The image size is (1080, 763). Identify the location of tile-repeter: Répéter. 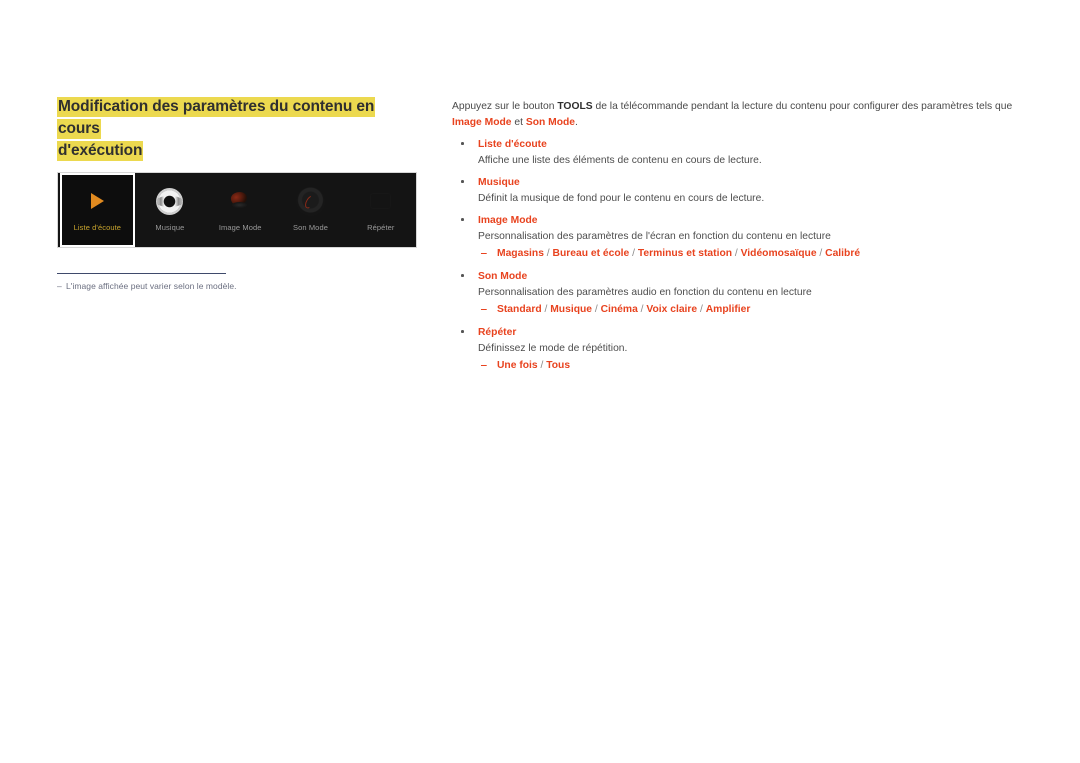
(381, 210).